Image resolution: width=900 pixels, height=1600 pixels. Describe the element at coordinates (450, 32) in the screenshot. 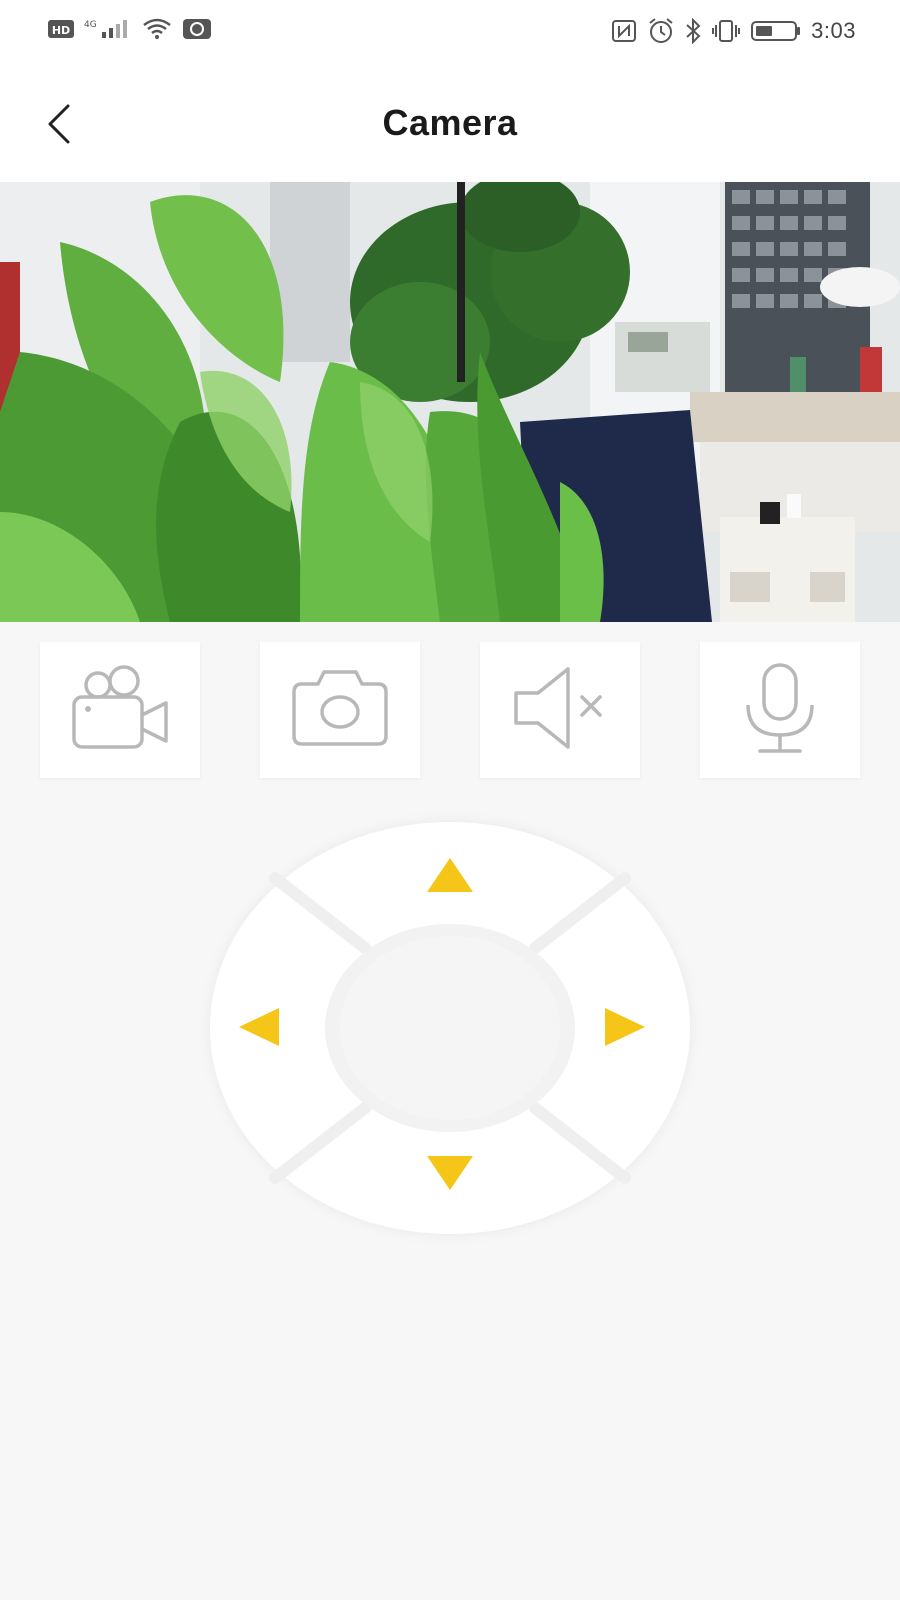

I see `status-bar: HD 4G 3:03` at that location.